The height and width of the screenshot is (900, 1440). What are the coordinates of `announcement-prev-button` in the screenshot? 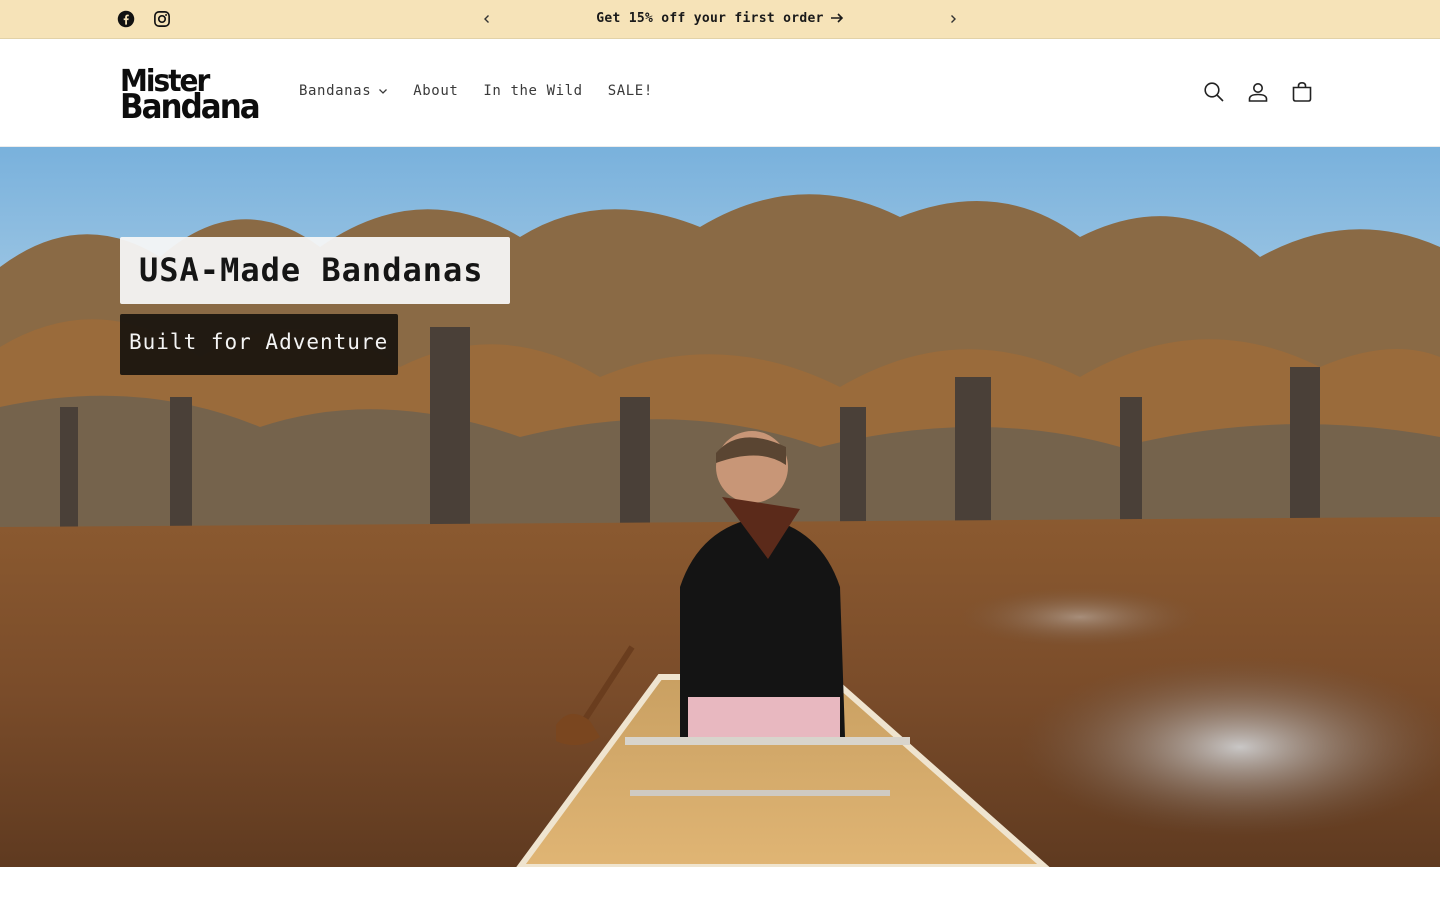 It's located at (487, 19).